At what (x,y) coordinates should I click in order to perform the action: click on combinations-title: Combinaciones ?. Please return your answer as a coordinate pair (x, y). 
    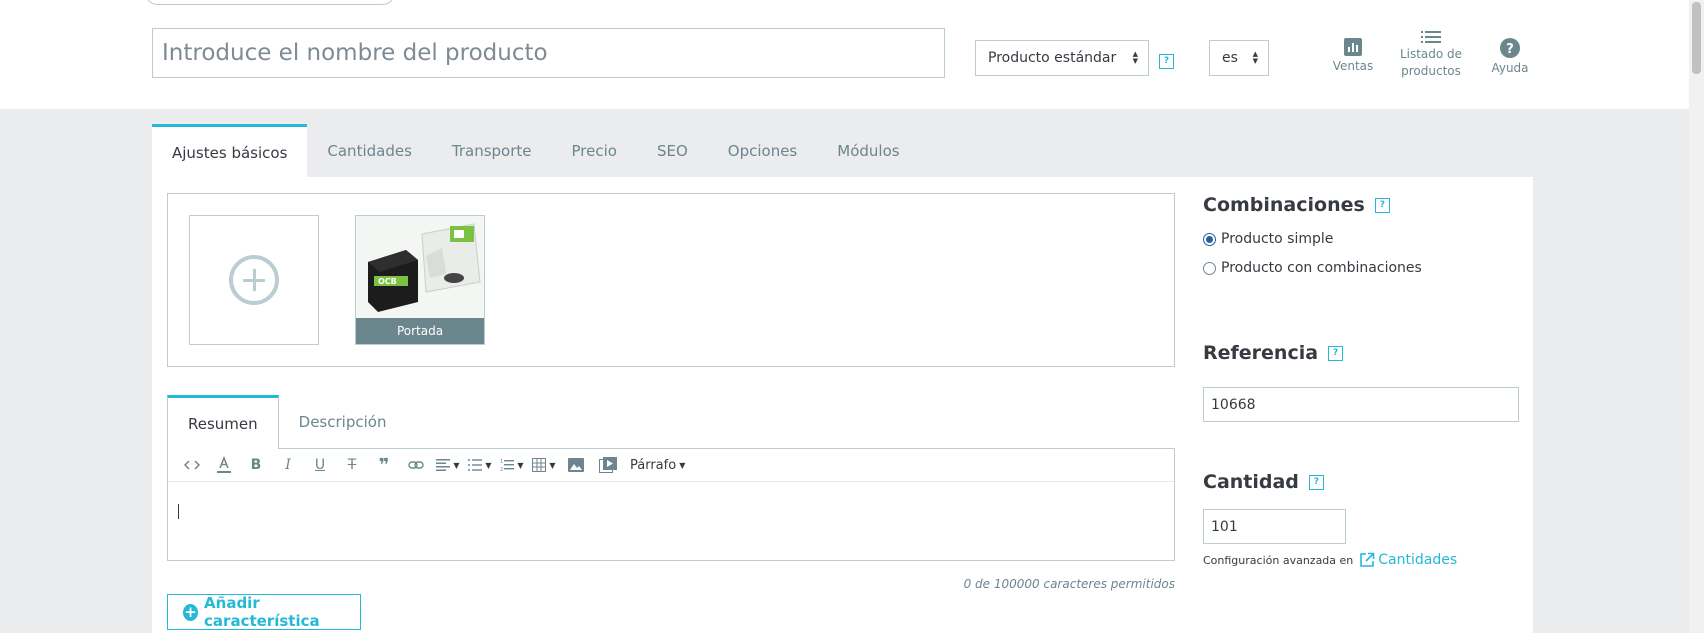
    Looking at the image, I should click on (1296, 205).